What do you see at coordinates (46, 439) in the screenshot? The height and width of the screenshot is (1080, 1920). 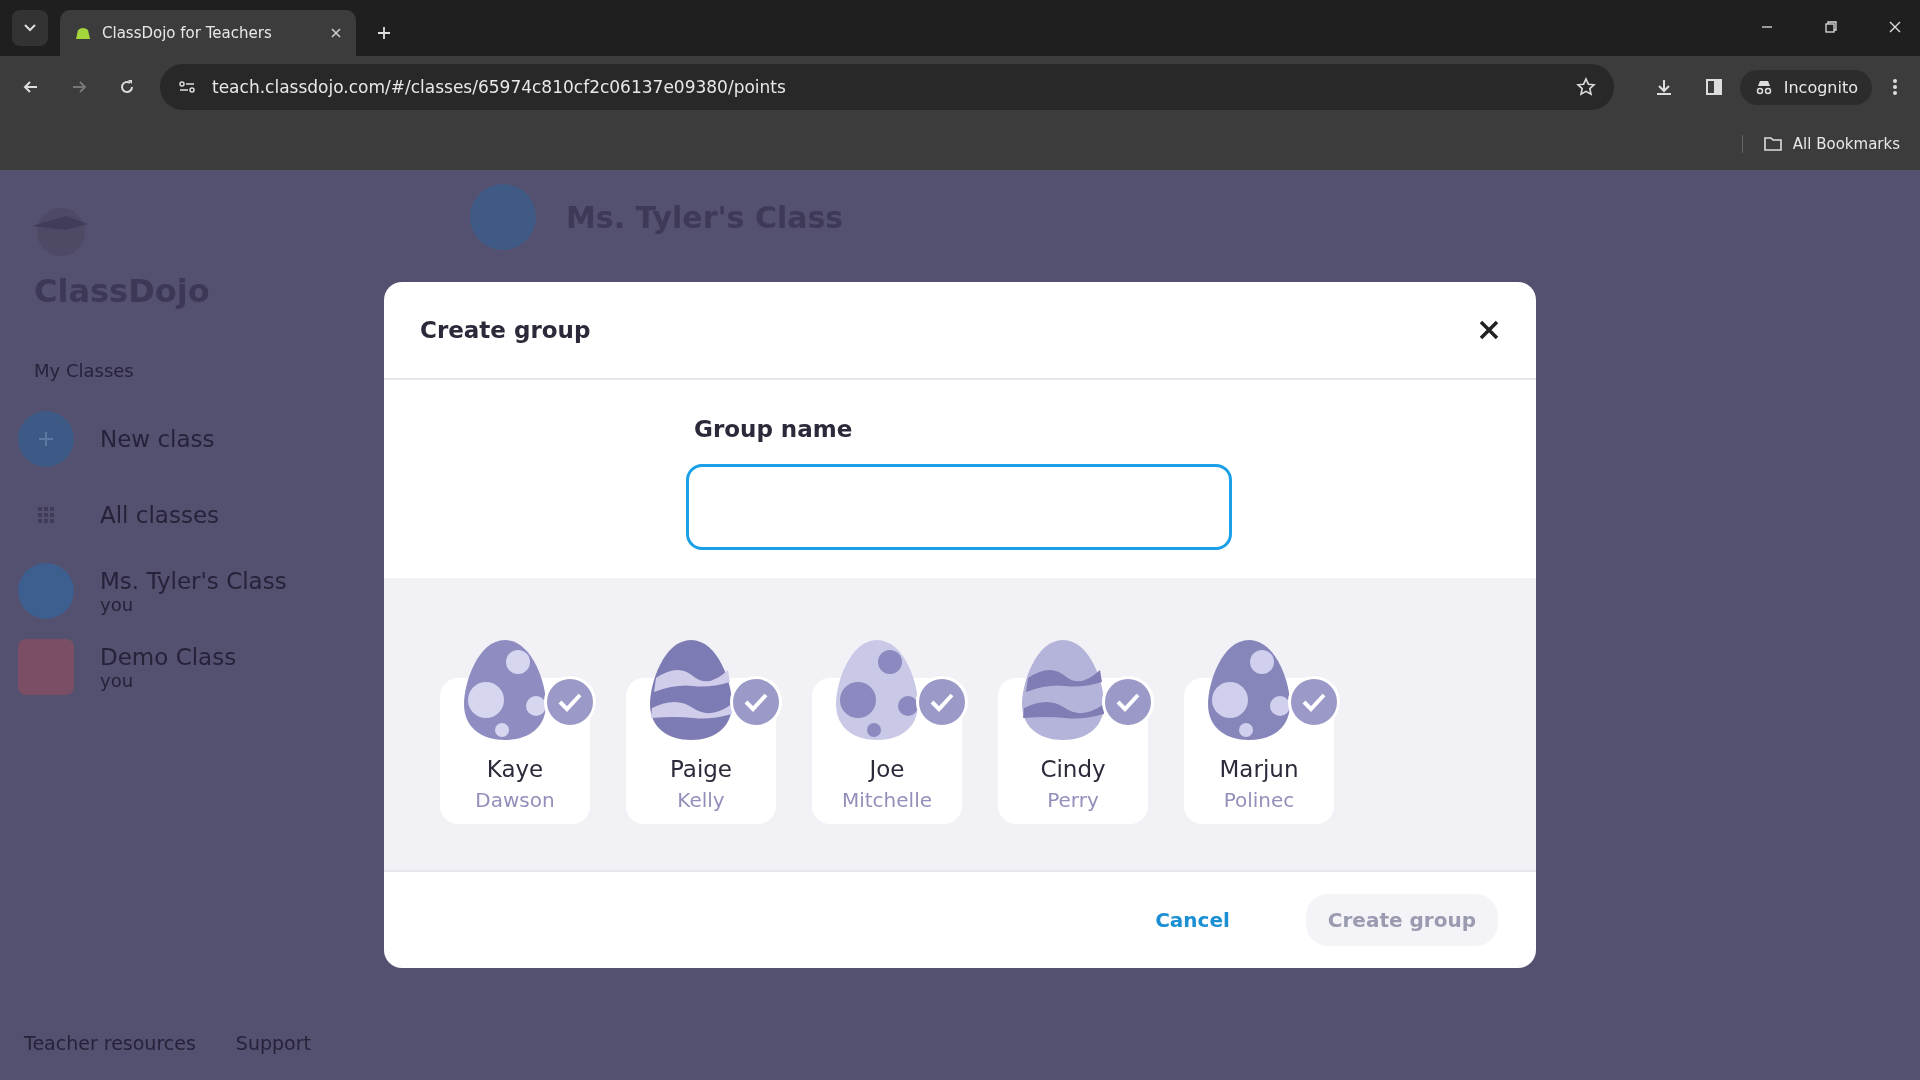 I see `plus-icon` at bounding box center [46, 439].